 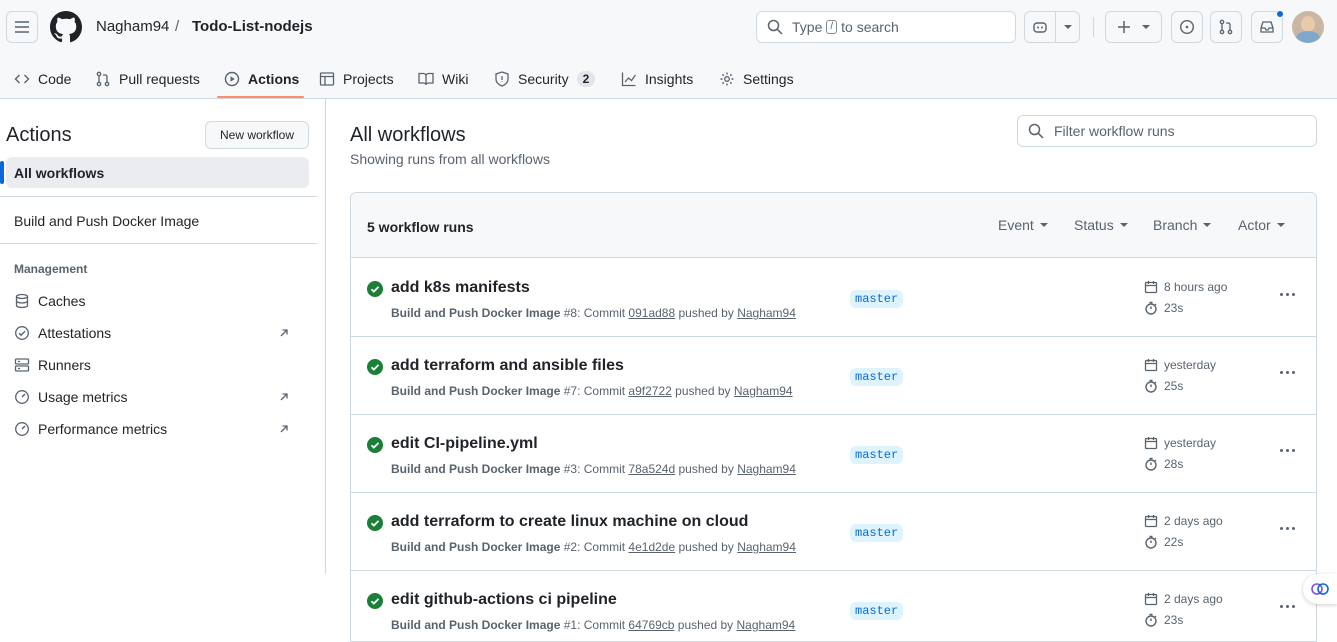 I want to click on tab-wiki: Wiki, so click(x=443, y=79).